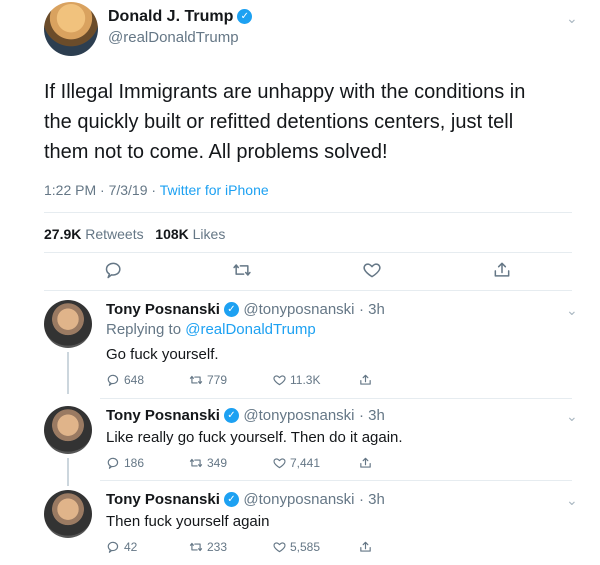 The width and height of the screenshot is (600, 565). I want to click on replying-to: Replying to @realDonaldTrump, so click(211, 329).